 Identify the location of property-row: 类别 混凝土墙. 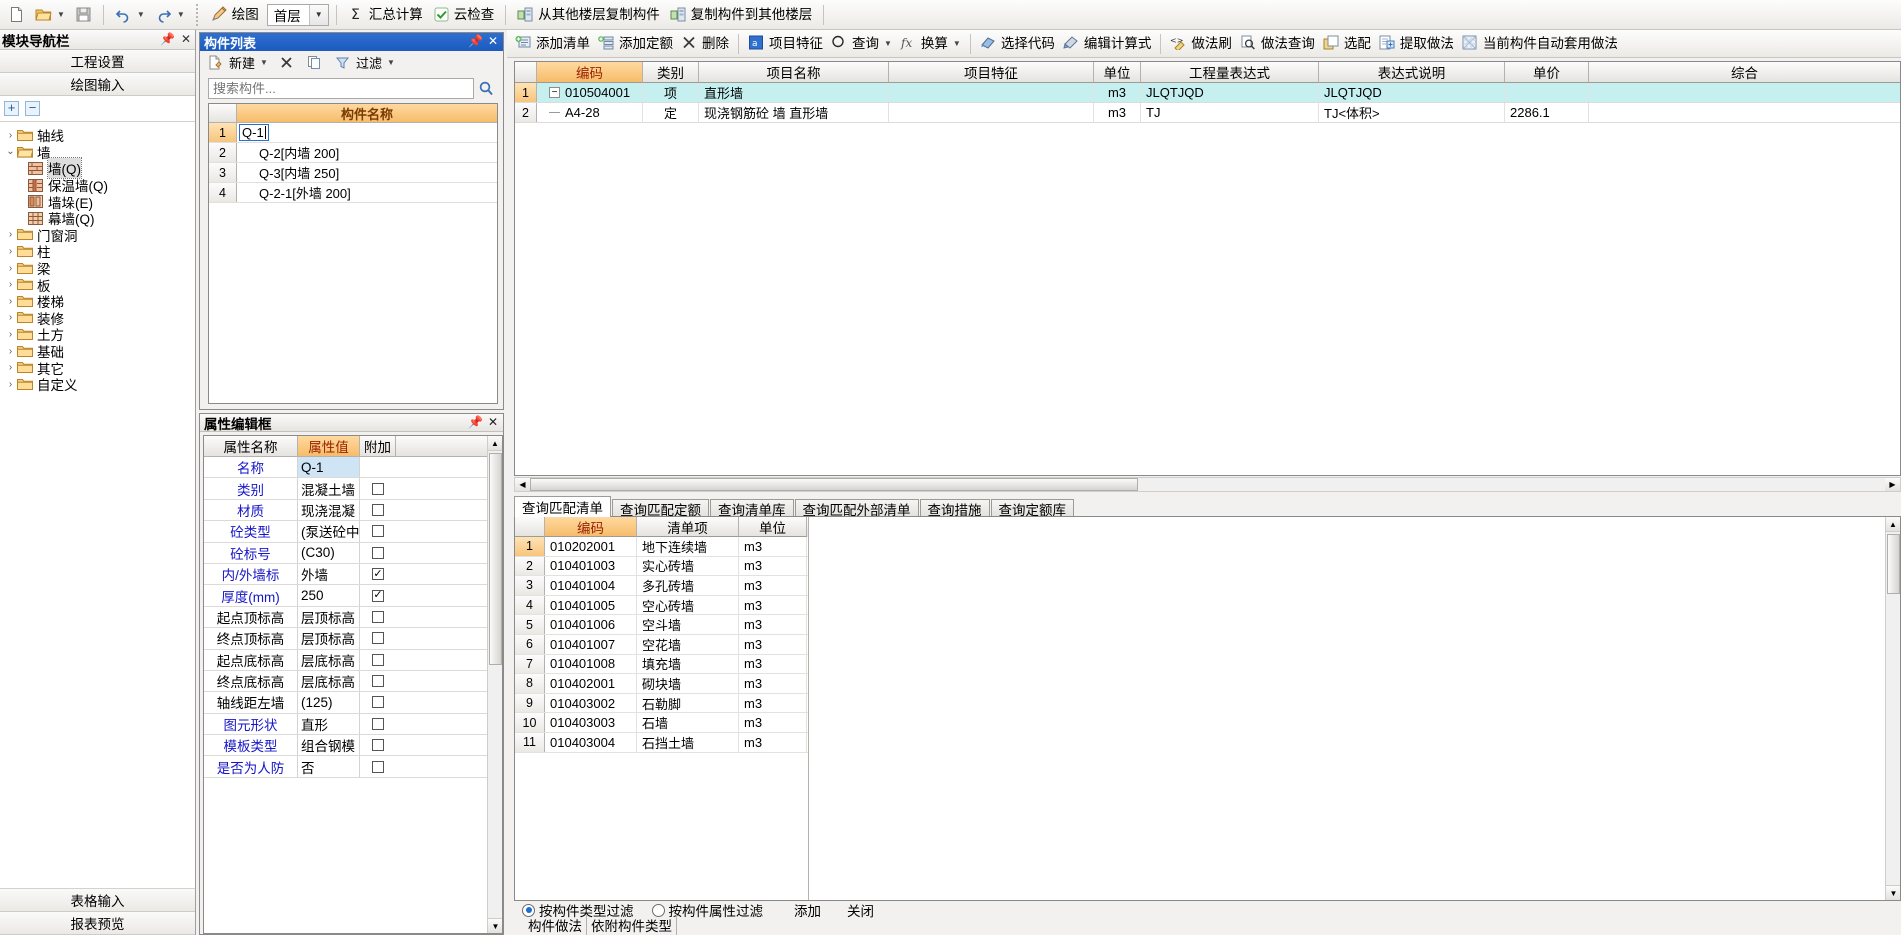
(353, 489).